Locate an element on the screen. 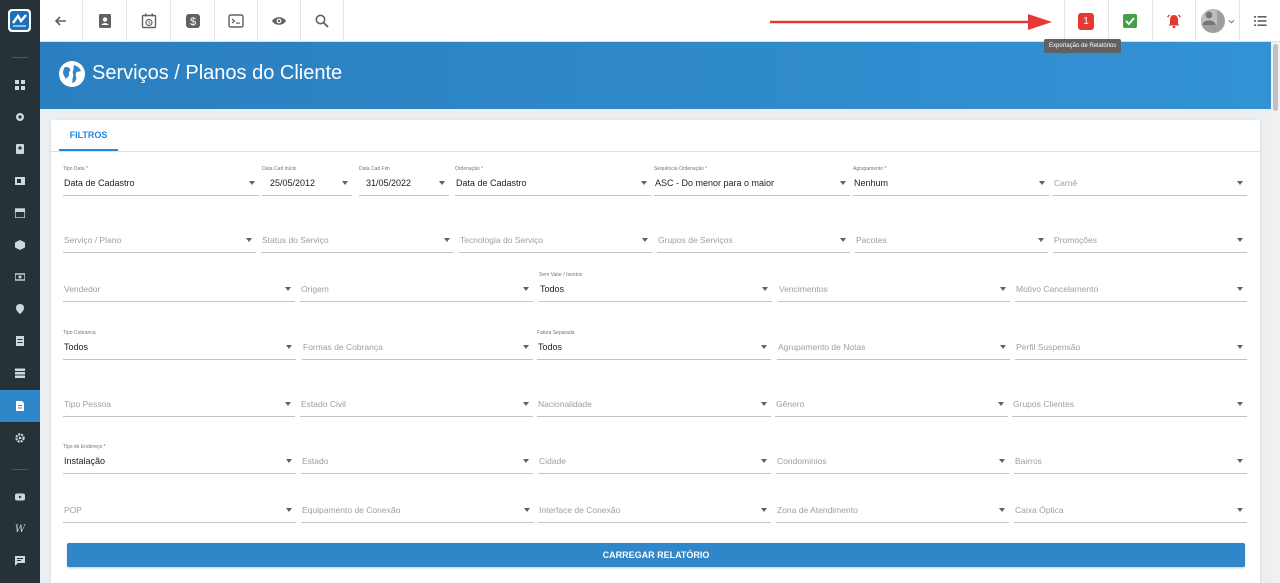 The height and width of the screenshot is (583, 1280). contacts-button is located at coordinates (105, 21).